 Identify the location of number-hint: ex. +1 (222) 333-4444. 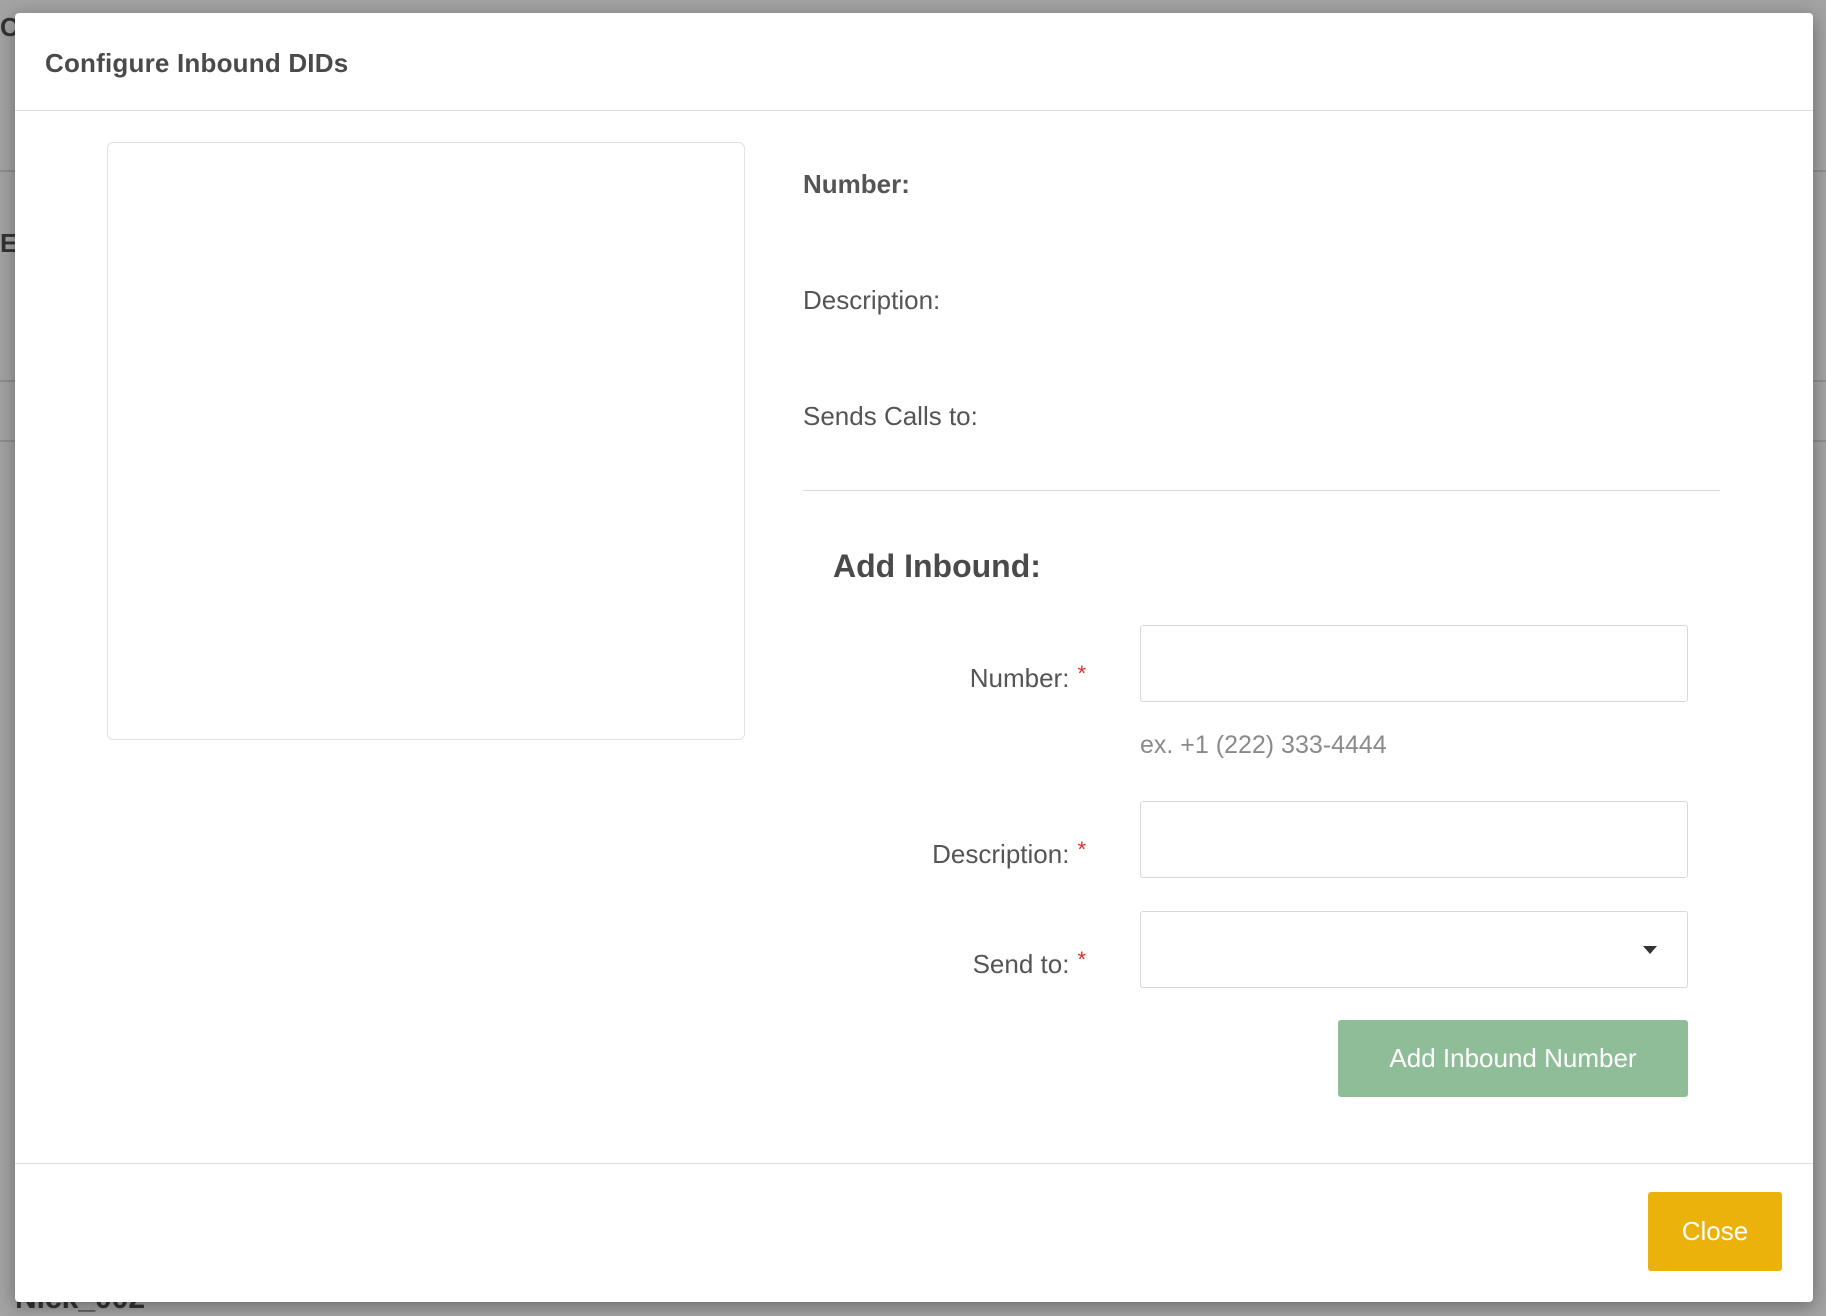
(1263, 745).